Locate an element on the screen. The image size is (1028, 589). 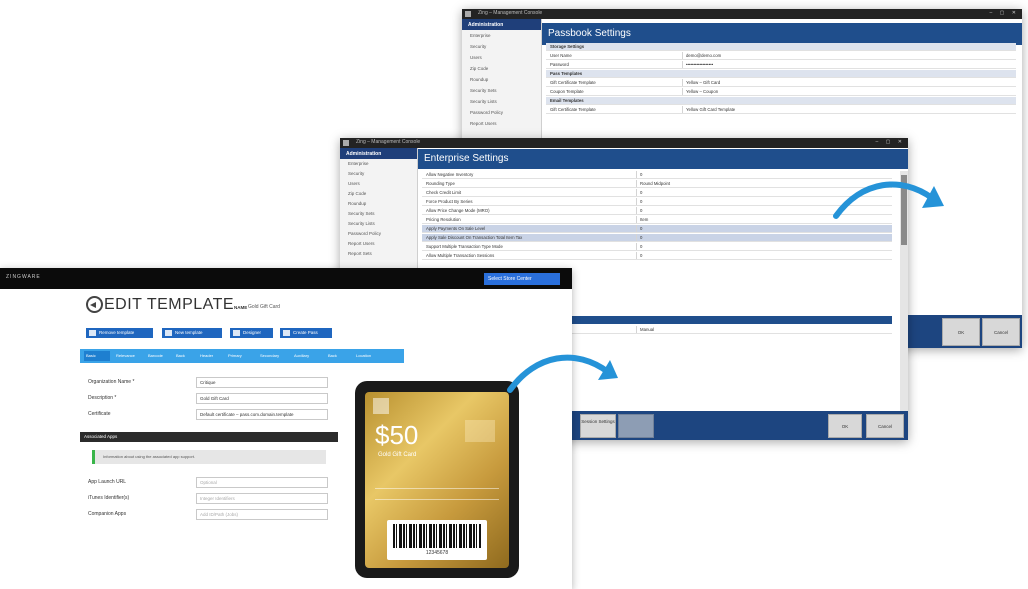
tab-3: Barcode is located at coordinates (155, 356).